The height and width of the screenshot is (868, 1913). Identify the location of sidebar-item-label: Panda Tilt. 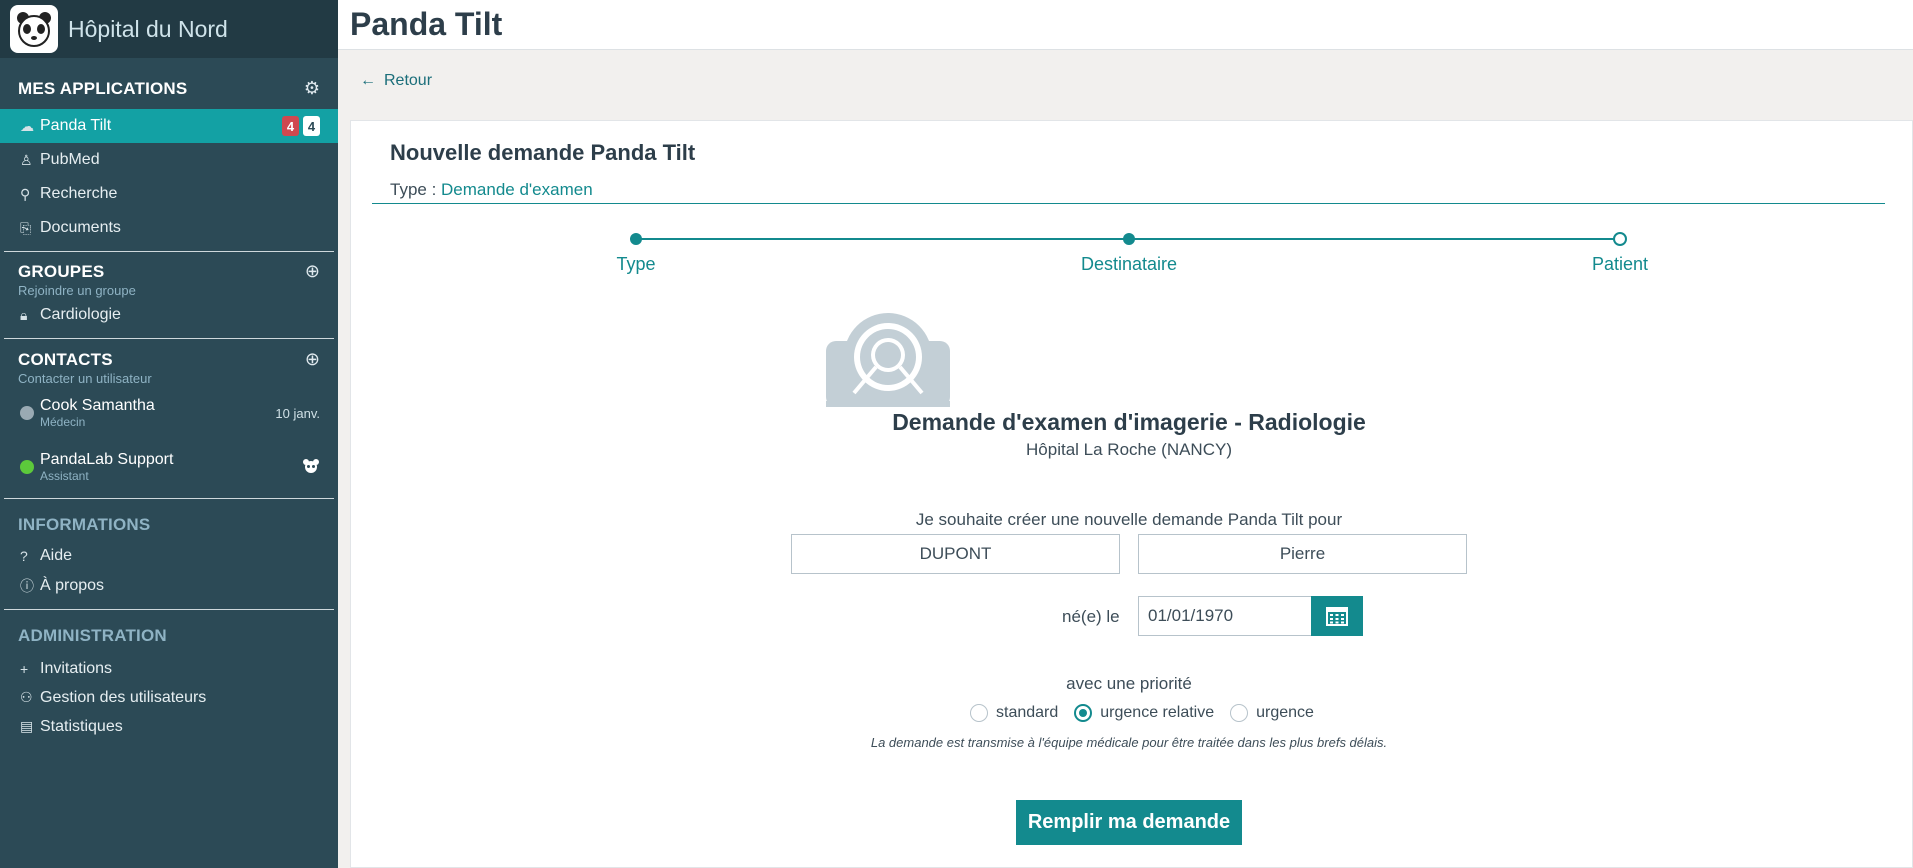
(76, 125).